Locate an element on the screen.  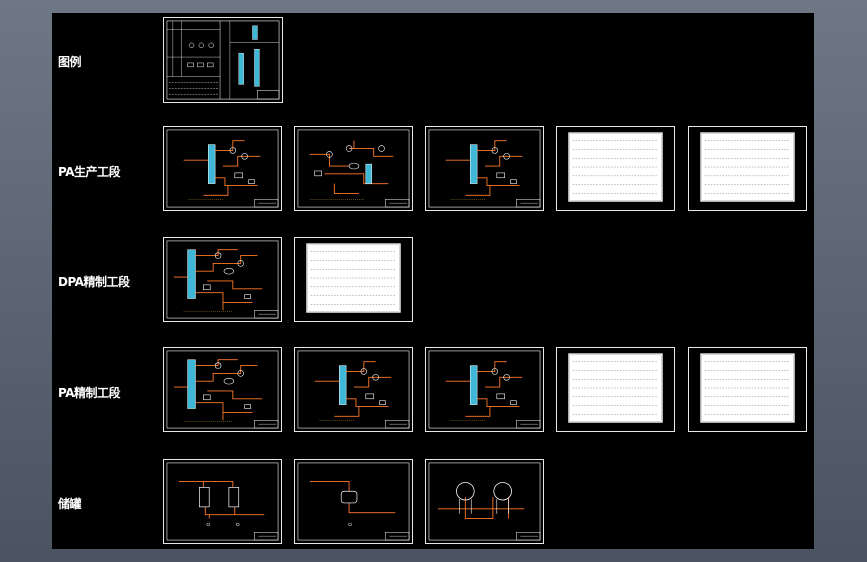
row-label-legend: 图例 is located at coordinates (70, 62).